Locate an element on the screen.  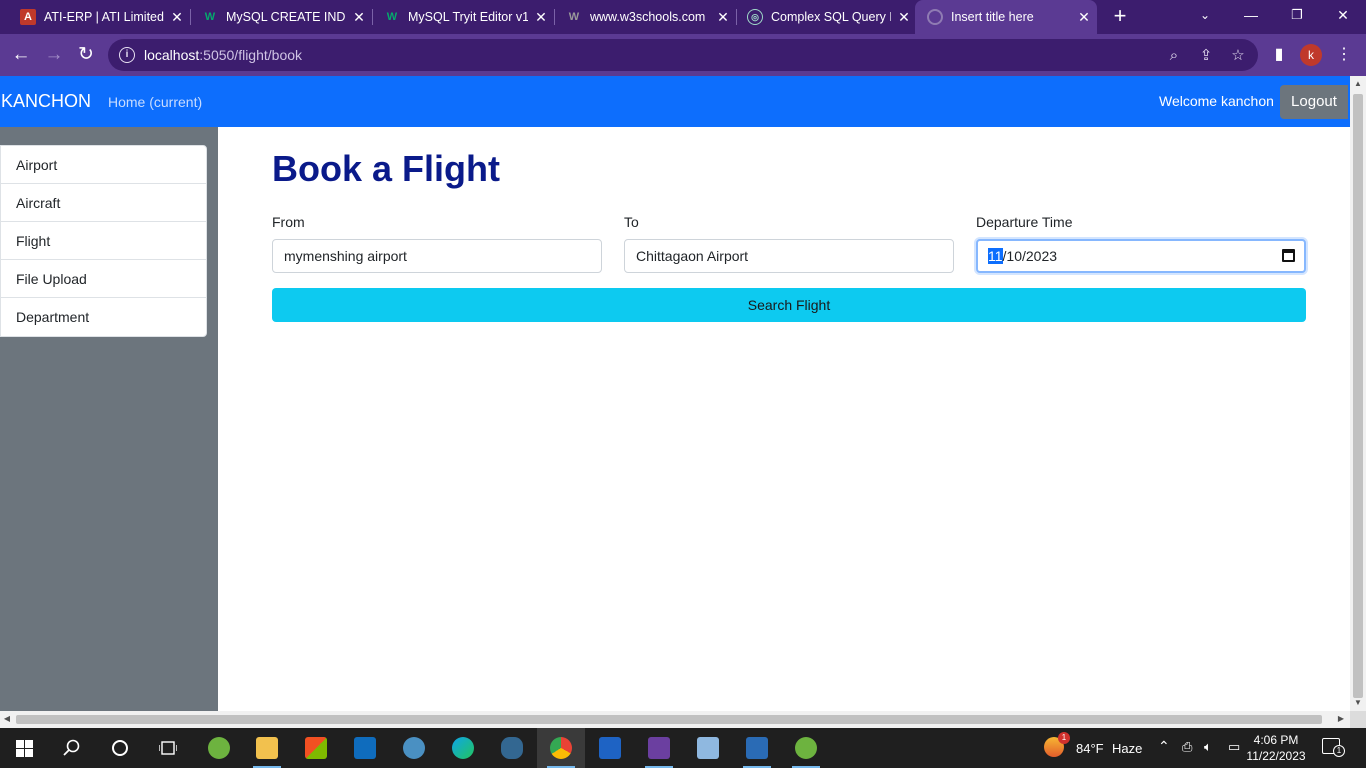
date-rest-segment: /10/2023 is located at coordinates (1030, 256).